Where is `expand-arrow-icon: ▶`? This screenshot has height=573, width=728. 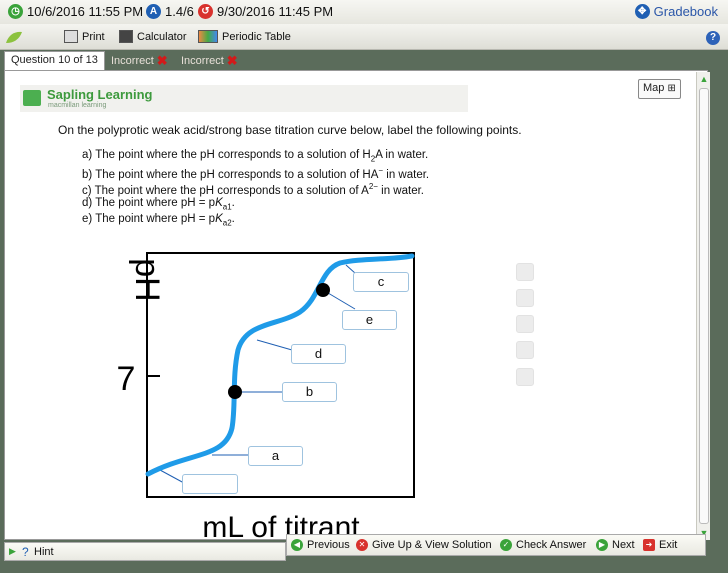
expand-arrow-icon: ▶ is located at coordinates (12, 551).